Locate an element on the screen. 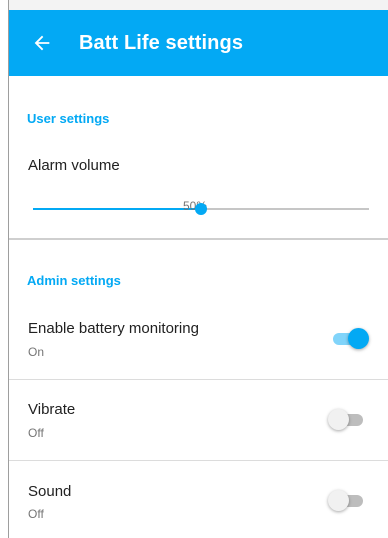 This screenshot has height=538, width=388. sound-toggle is located at coordinates (349, 501).